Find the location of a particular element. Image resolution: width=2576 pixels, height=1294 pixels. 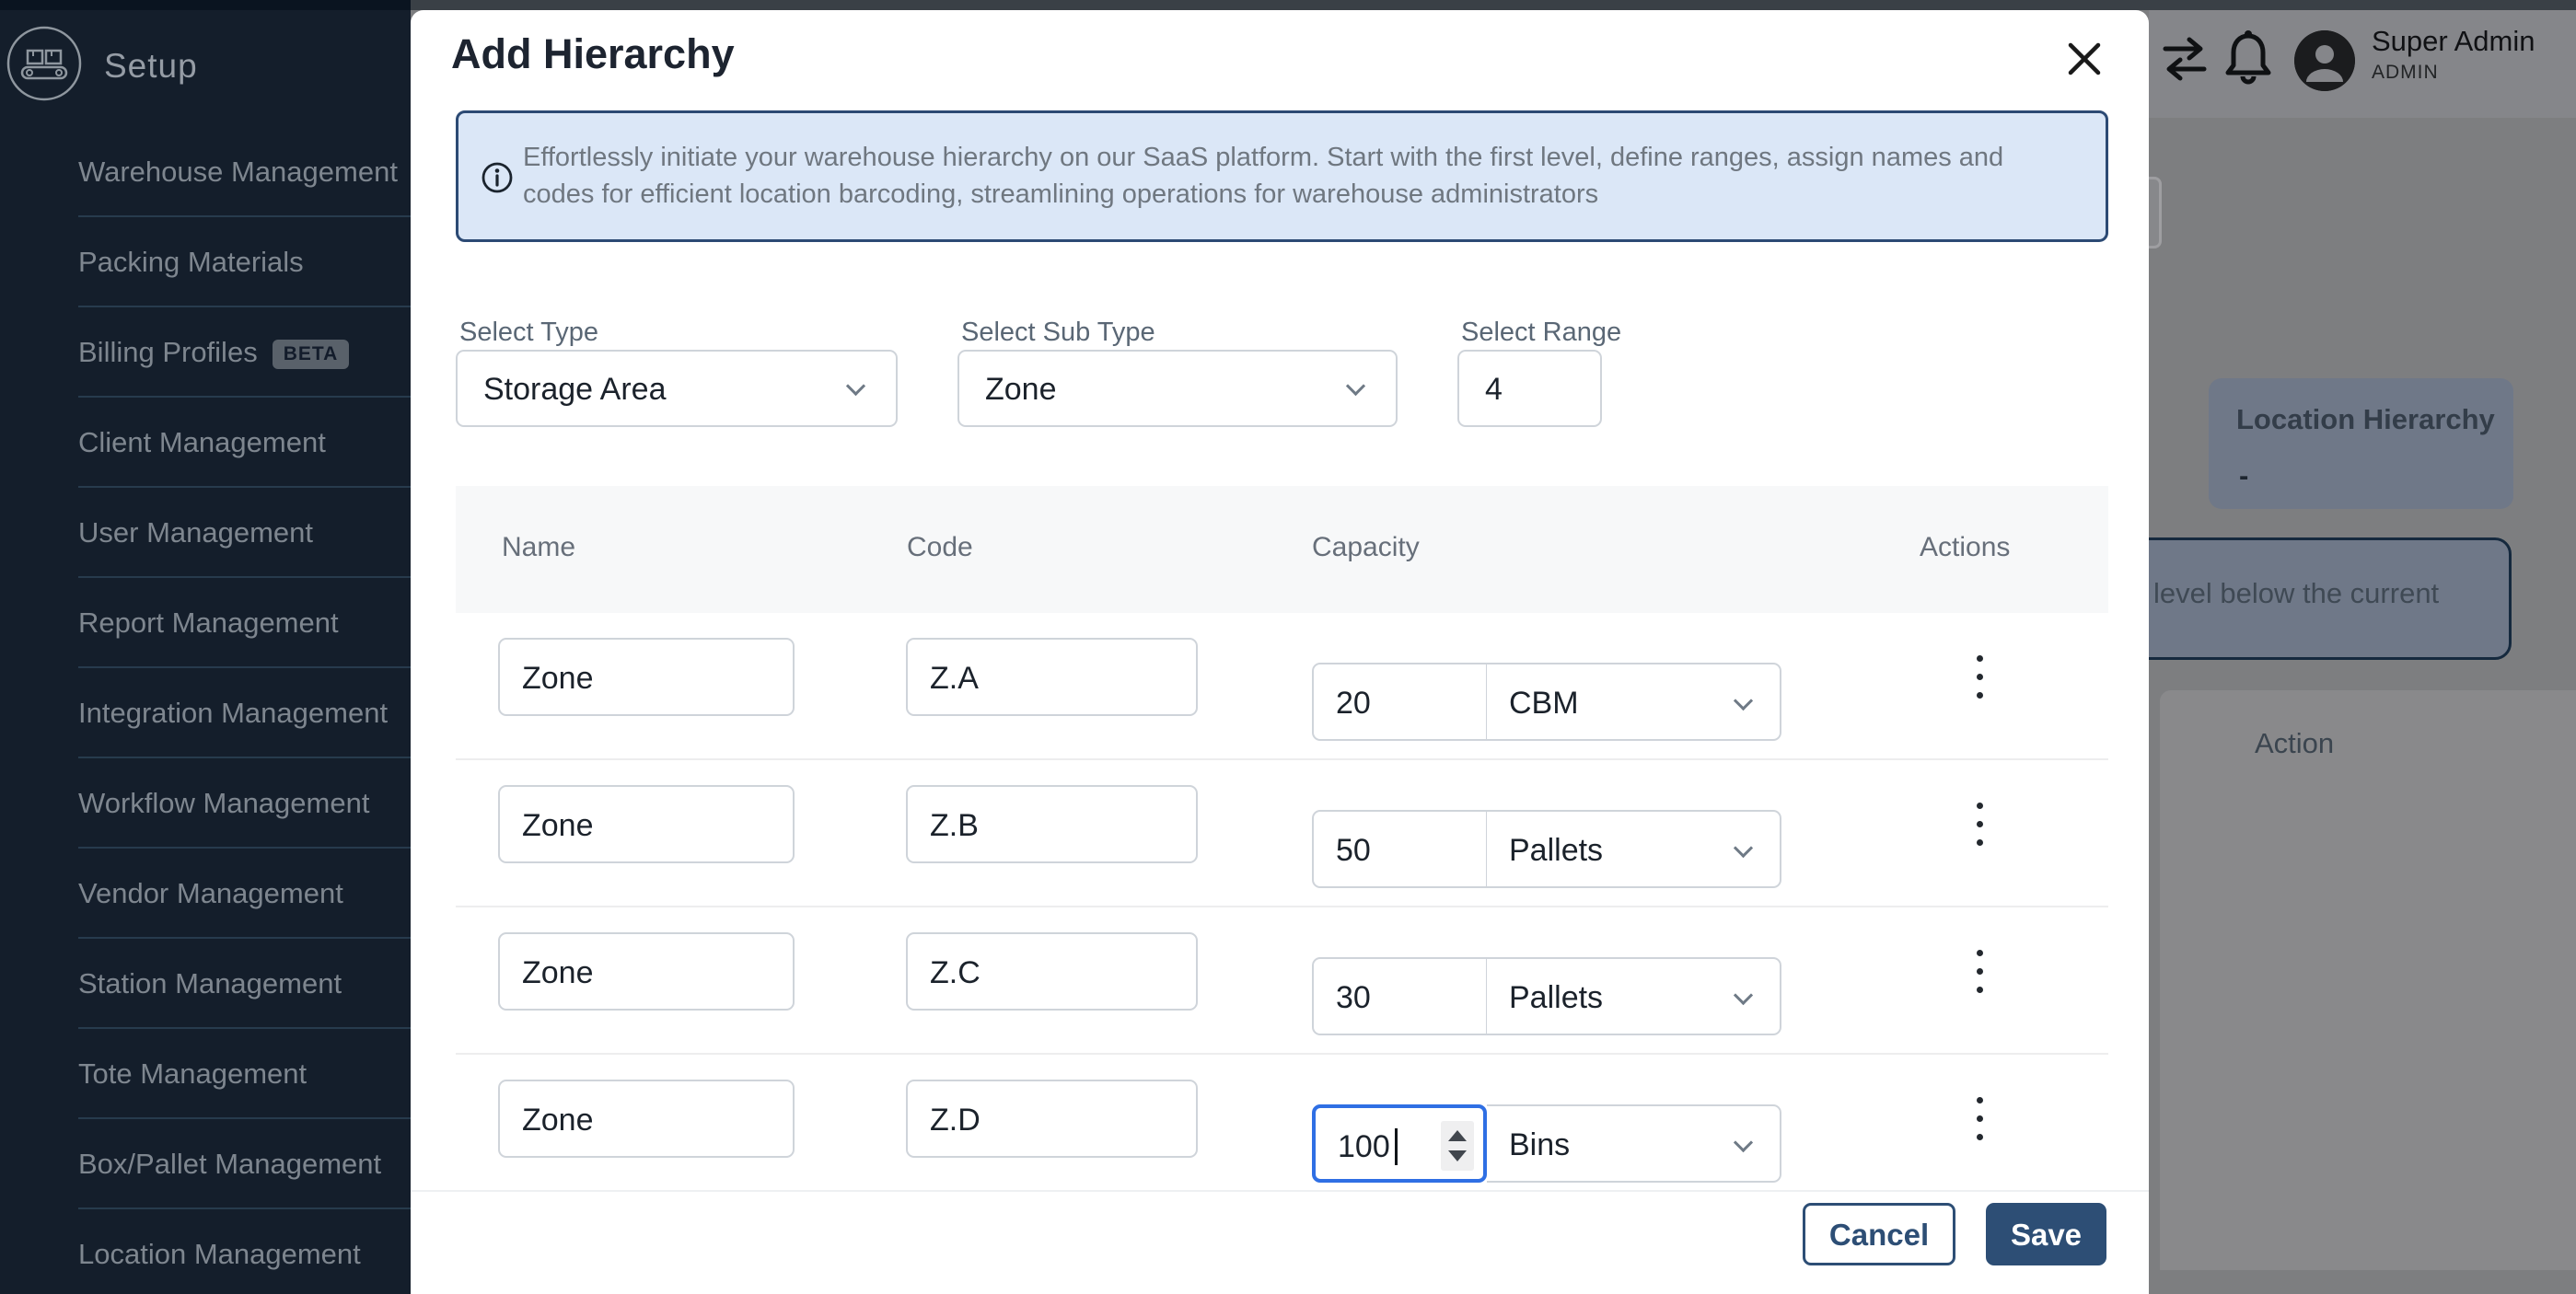

location-hierarchy-panel: Location Hierarchy - is located at coordinates (2361, 443).